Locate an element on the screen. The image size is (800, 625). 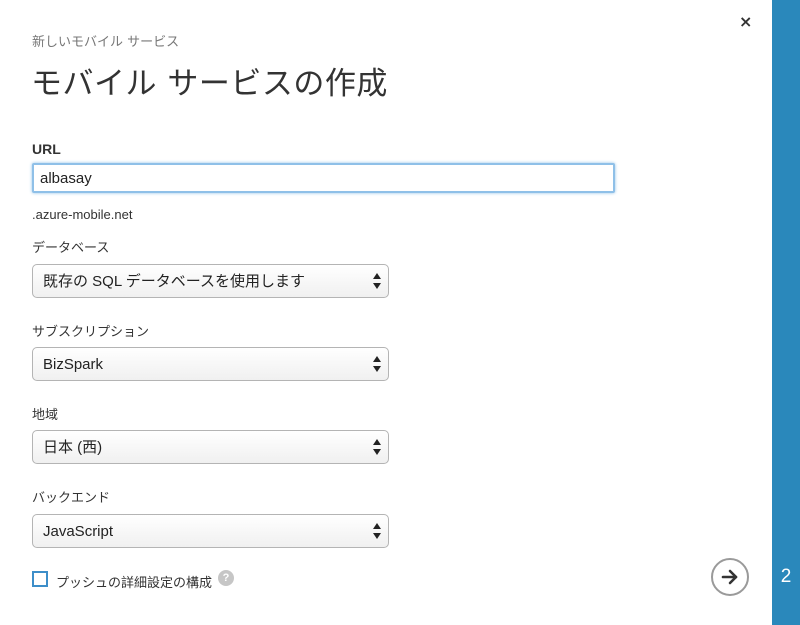
subscription-label: サブスクリプション is located at coordinates (91, 332).